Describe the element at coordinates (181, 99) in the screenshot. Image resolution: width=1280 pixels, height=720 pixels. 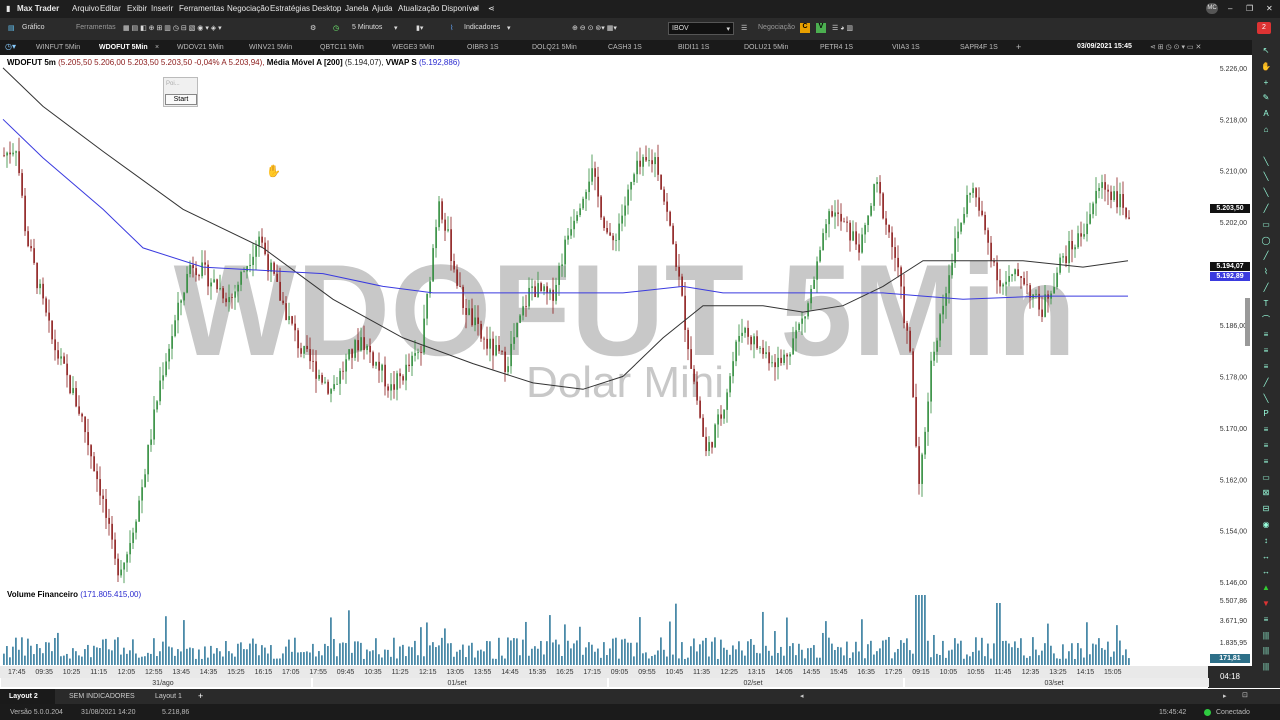
I see `start-button: Start` at that location.